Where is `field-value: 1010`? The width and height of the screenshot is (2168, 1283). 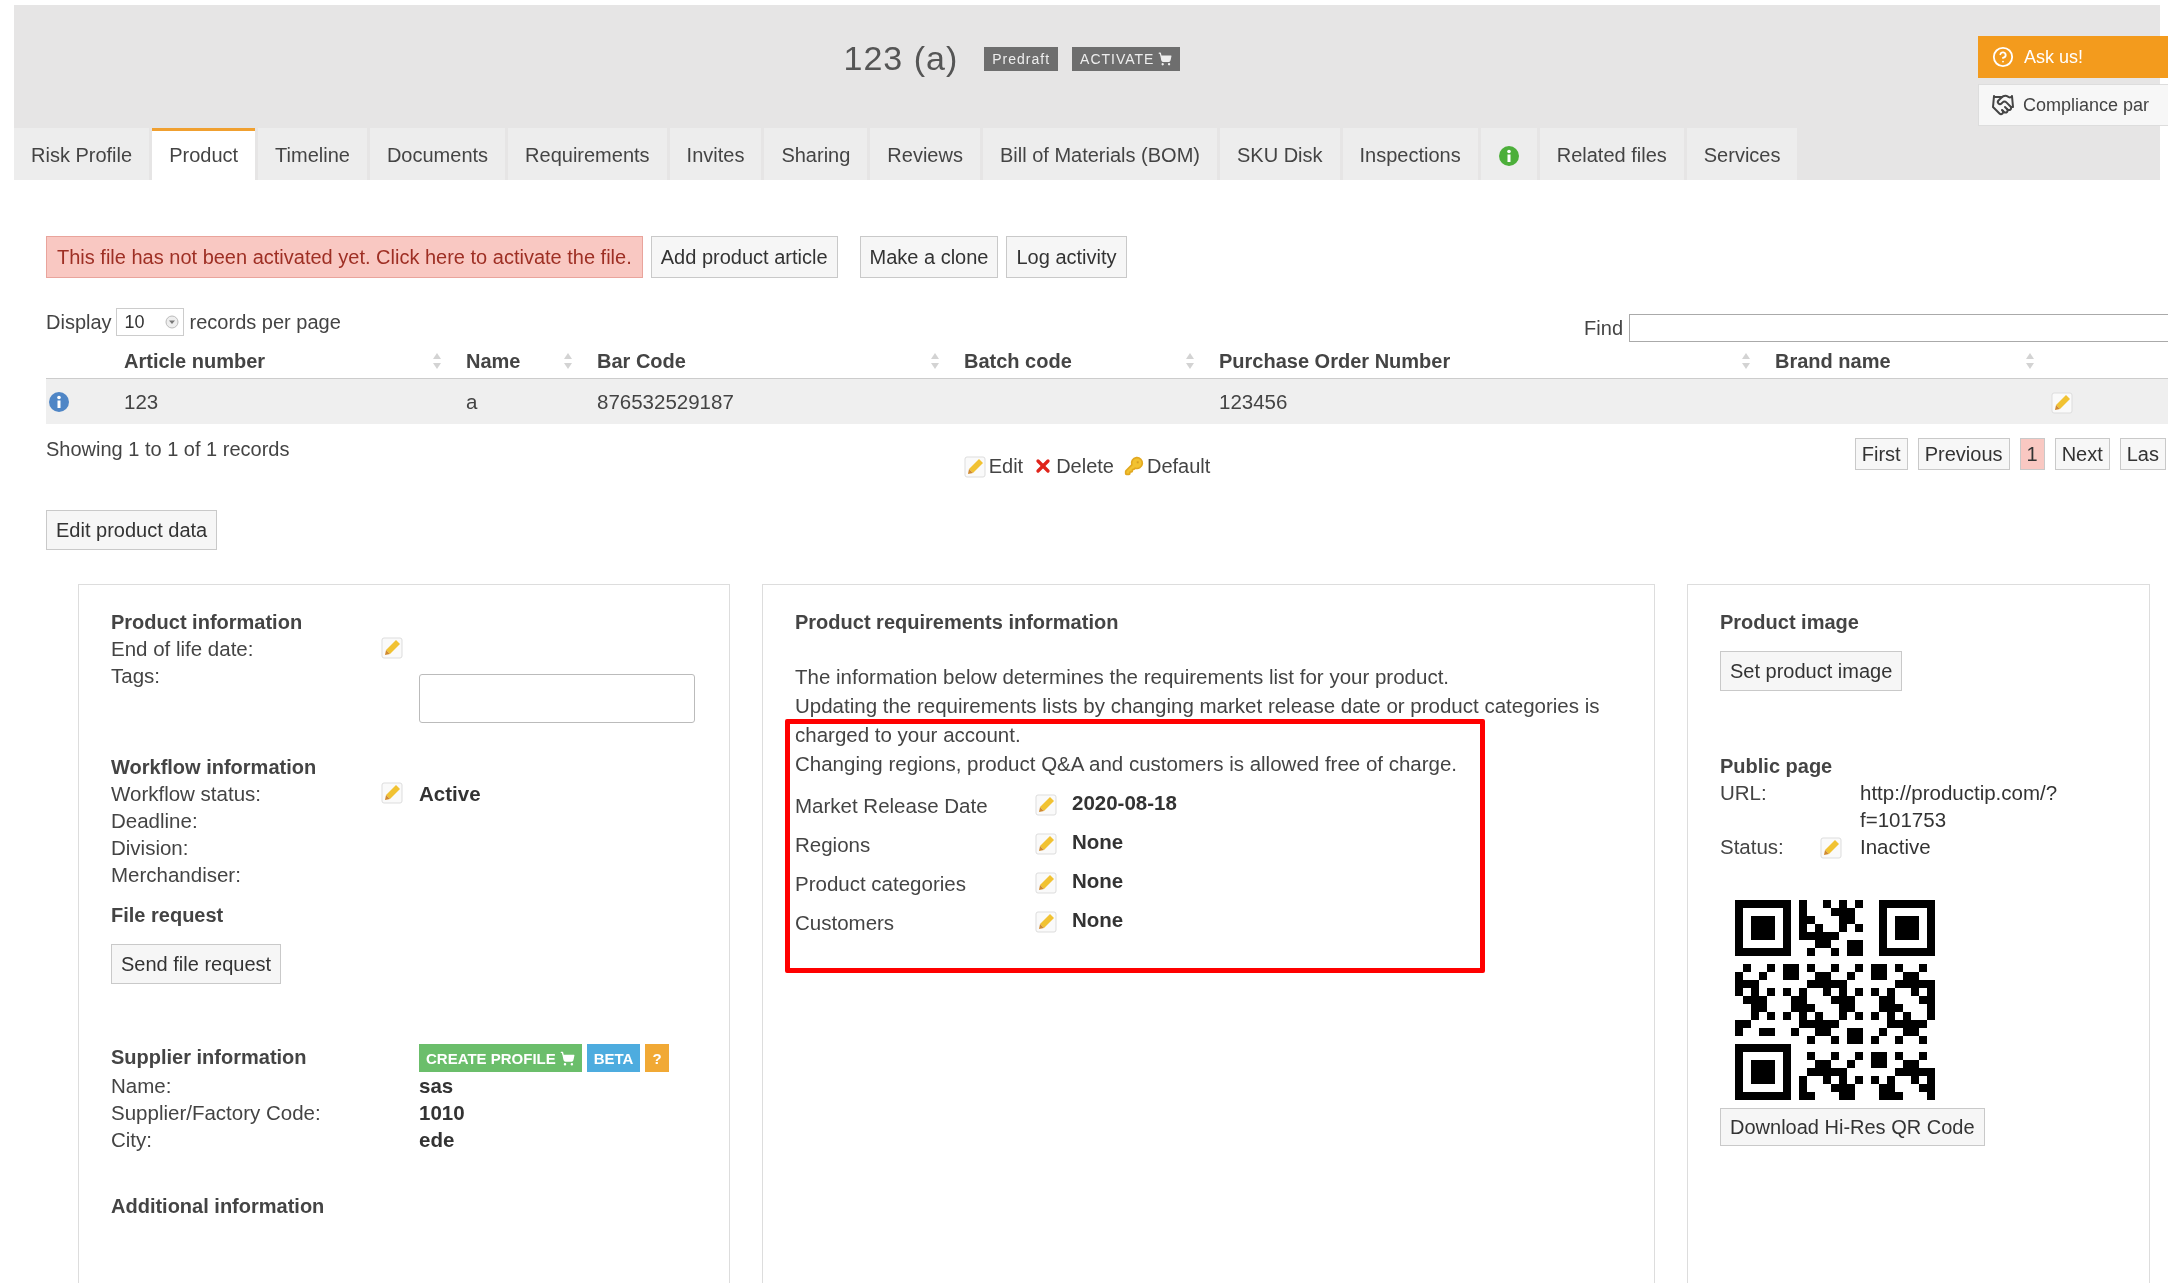 field-value: 1010 is located at coordinates (442, 1113).